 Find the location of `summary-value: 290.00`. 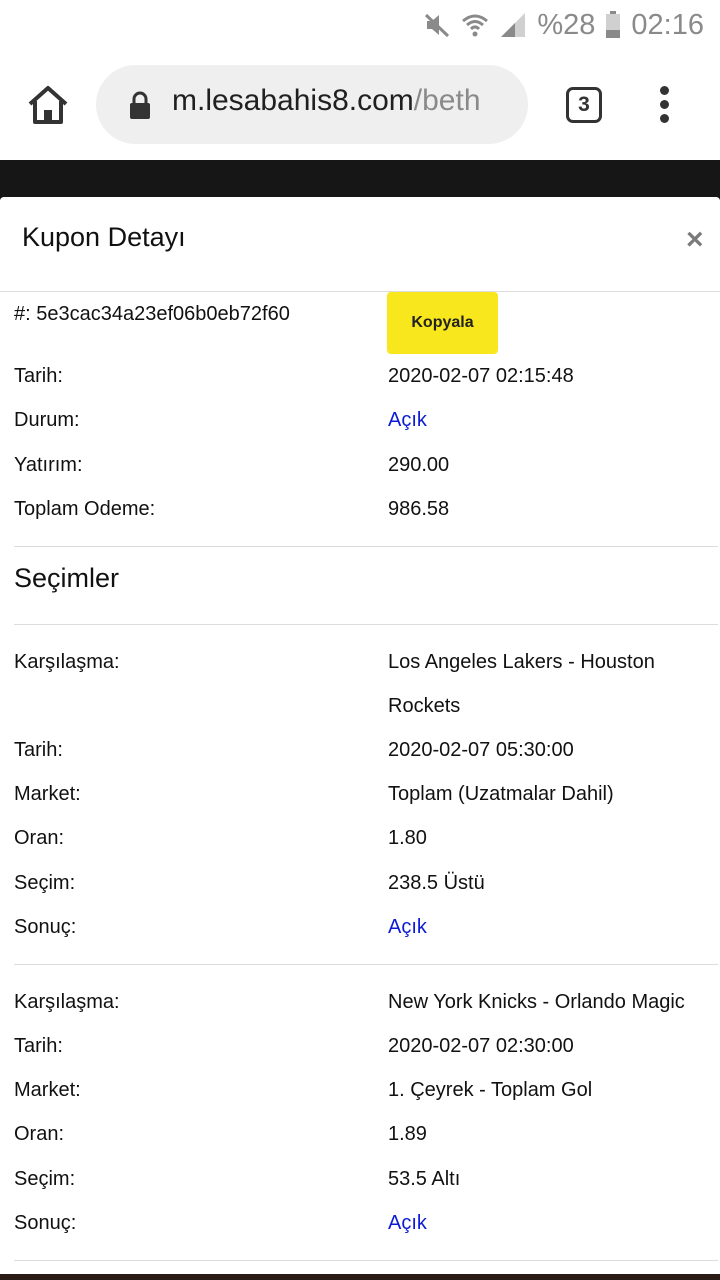

summary-value: 290.00 is located at coordinates (419, 465).